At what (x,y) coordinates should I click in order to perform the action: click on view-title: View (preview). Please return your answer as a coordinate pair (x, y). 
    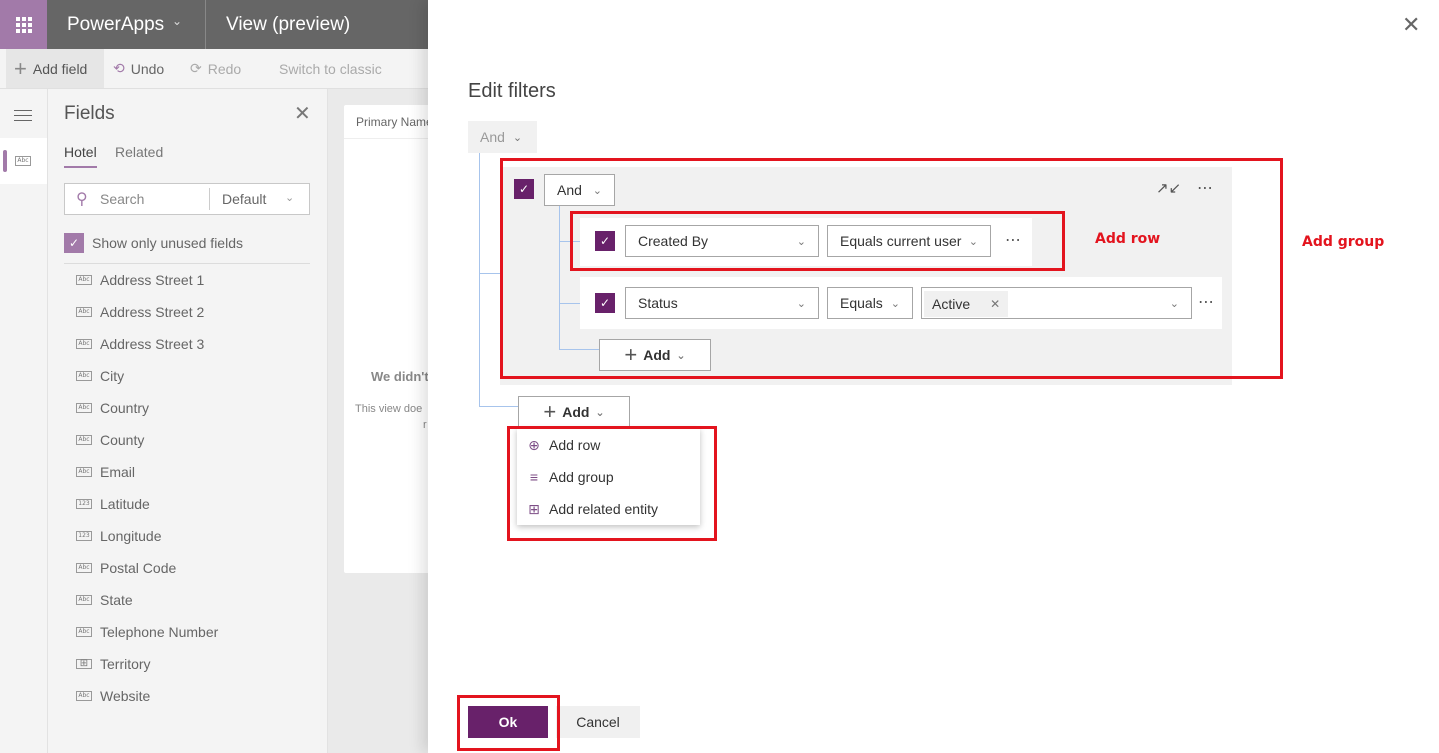
    Looking at the image, I should click on (288, 24).